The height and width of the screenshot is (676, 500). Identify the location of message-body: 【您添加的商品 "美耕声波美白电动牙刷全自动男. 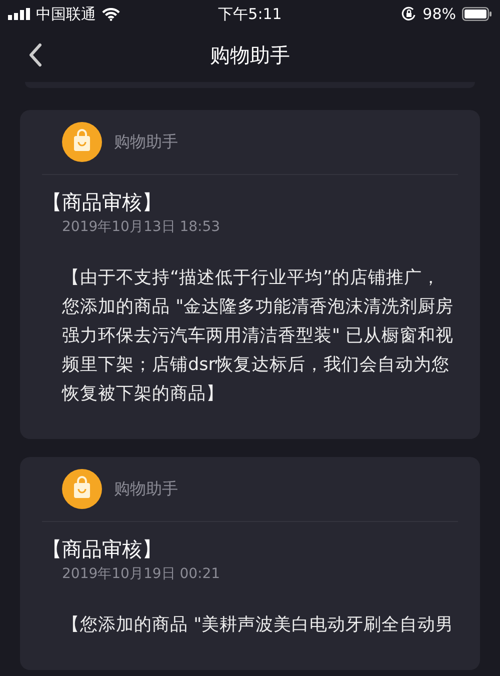
(258, 625).